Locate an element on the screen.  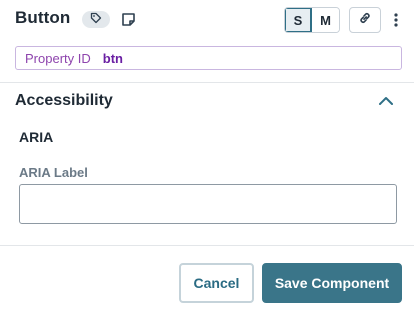
size-toggle-group: S M is located at coordinates (312, 20).